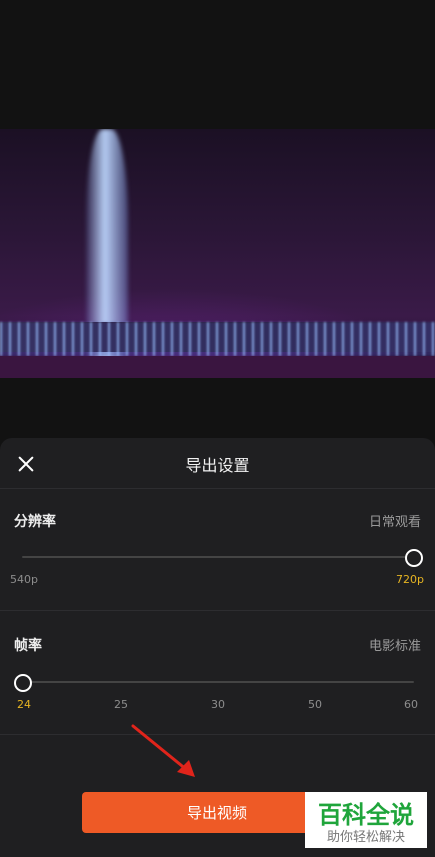  Describe the element at coordinates (366, 815) in the screenshot. I see `watermark-main-text: 百科全说` at that location.